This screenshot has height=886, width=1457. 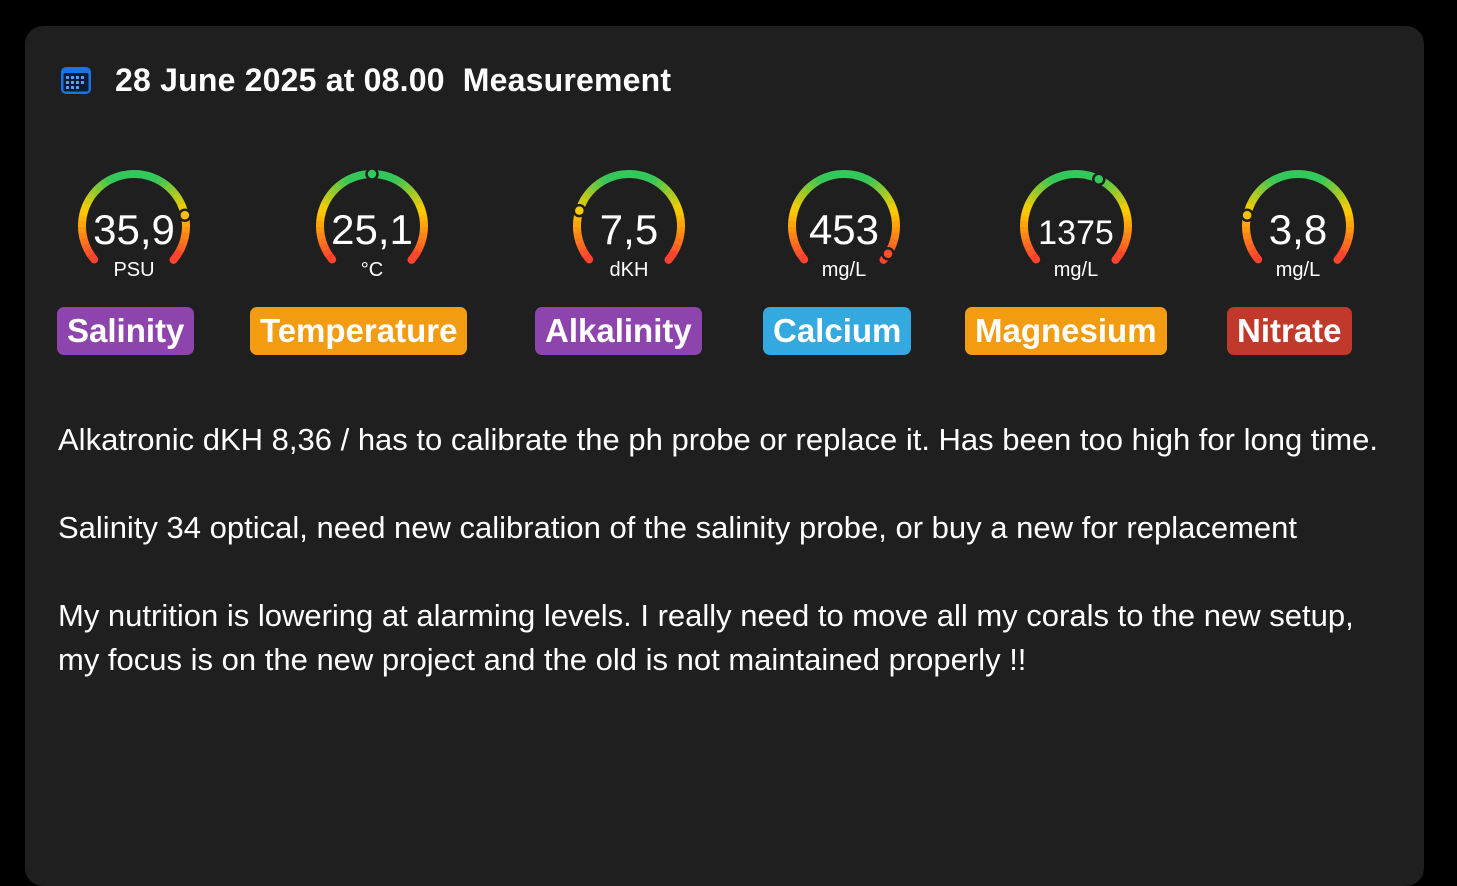 I want to click on gauge-nitrate: 3,8 mg/L, so click(x=1298, y=223).